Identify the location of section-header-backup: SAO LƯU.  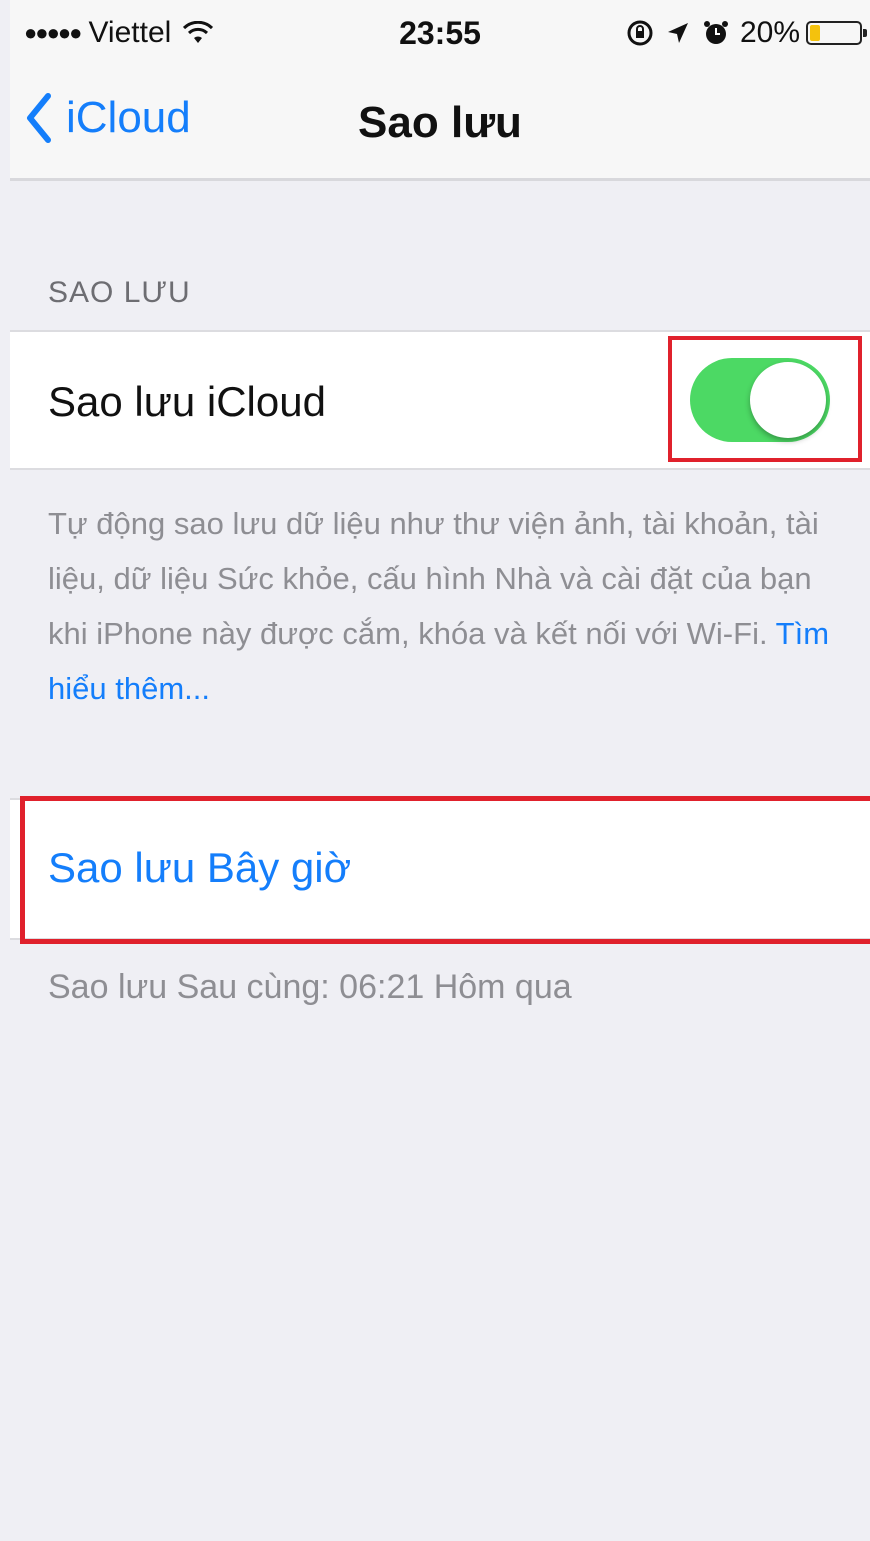
(119, 292).